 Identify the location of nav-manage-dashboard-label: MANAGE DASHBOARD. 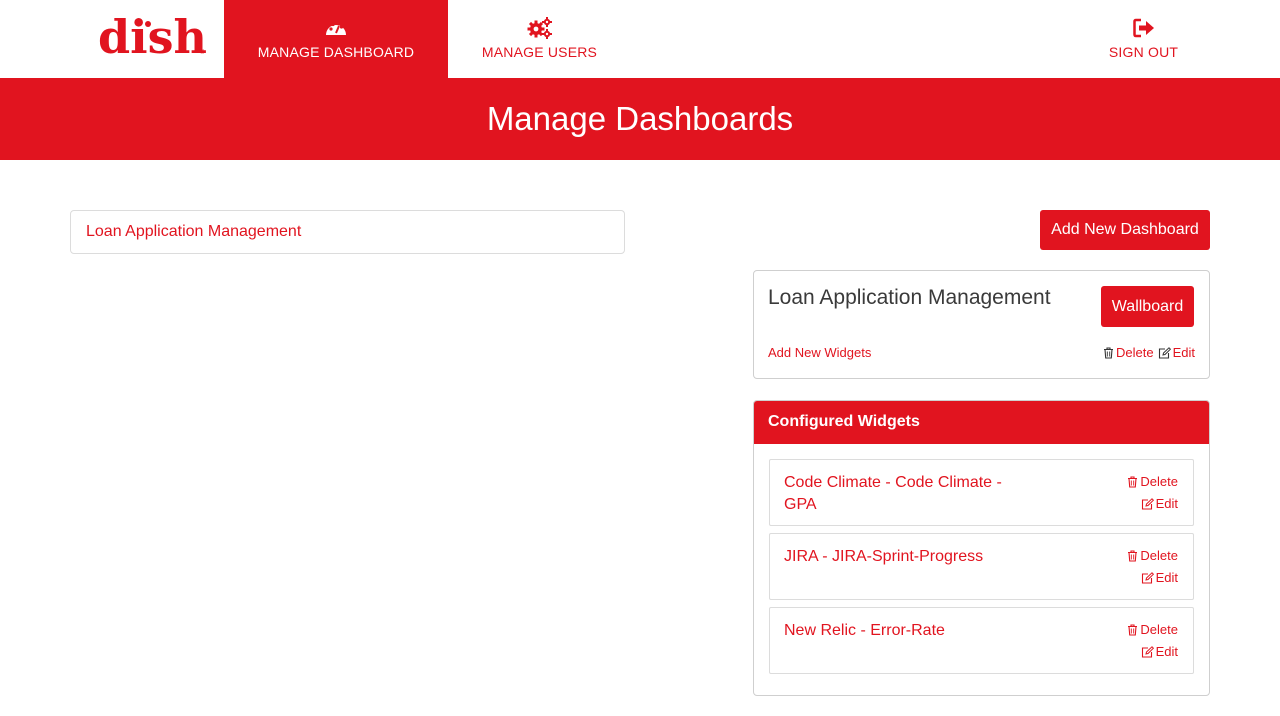
(336, 52).